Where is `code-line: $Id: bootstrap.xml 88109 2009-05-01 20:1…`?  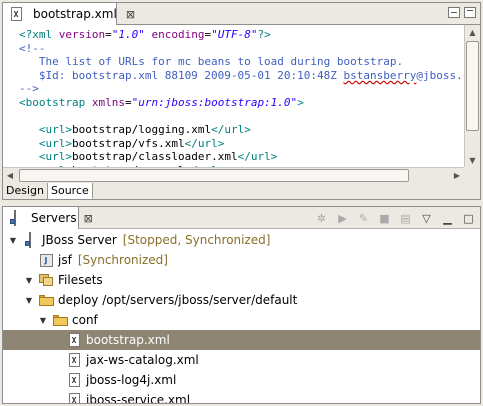
code-line: $Id: bootstrap.xml 88109 2009-05-01 20:1… is located at coordinates (241, 76).